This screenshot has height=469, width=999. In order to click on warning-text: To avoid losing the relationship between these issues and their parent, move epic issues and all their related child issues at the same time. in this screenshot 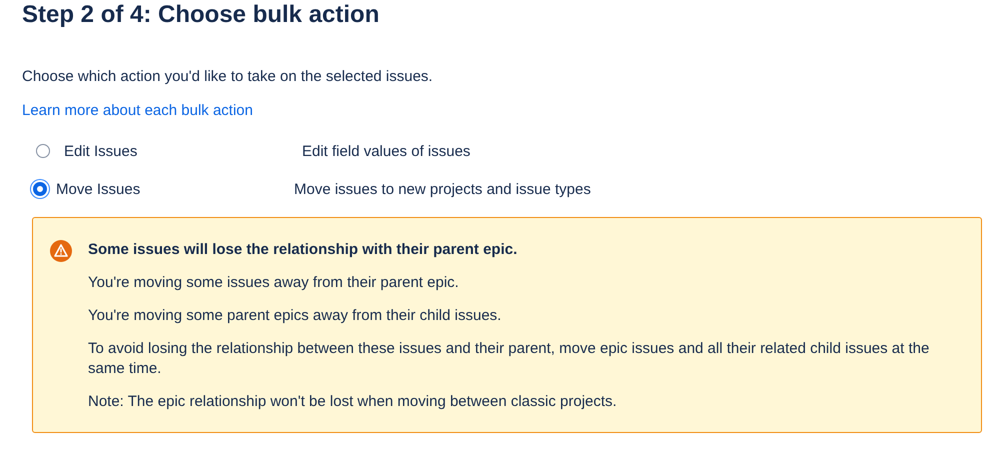, I will do `click(509, 359)`.